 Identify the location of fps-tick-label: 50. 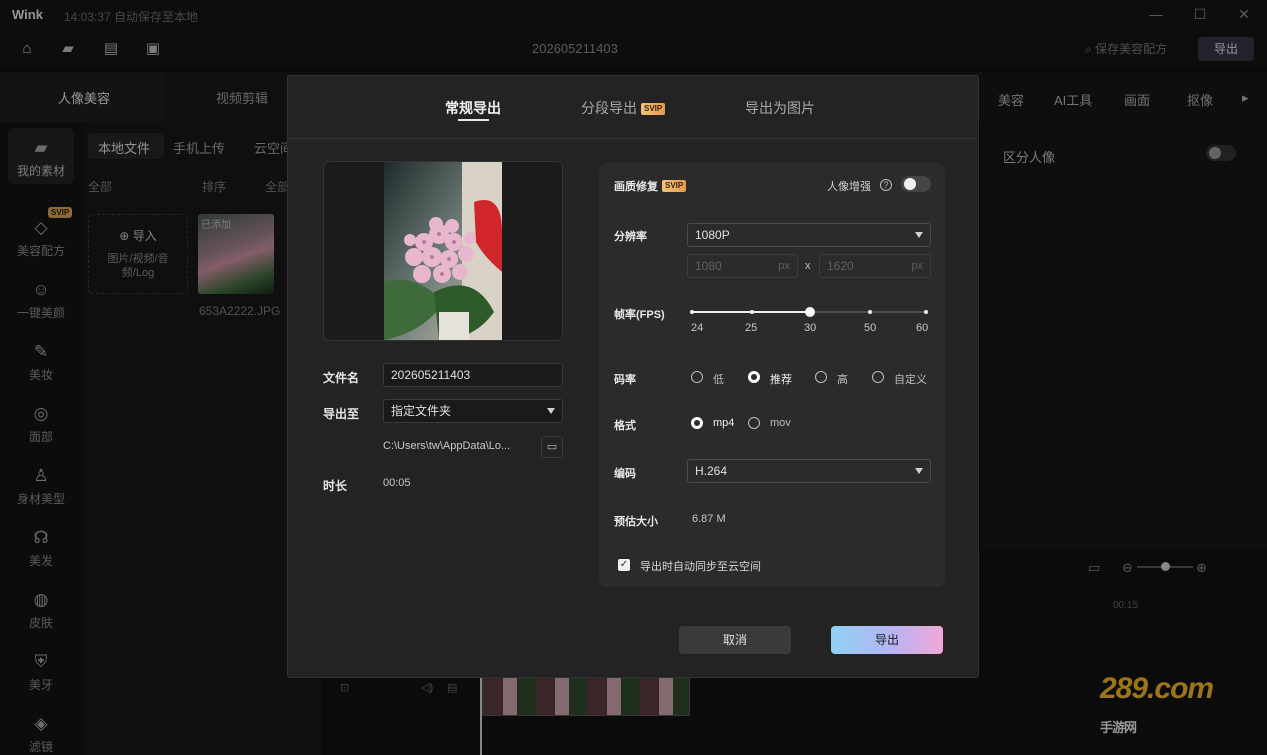
(870, 328).